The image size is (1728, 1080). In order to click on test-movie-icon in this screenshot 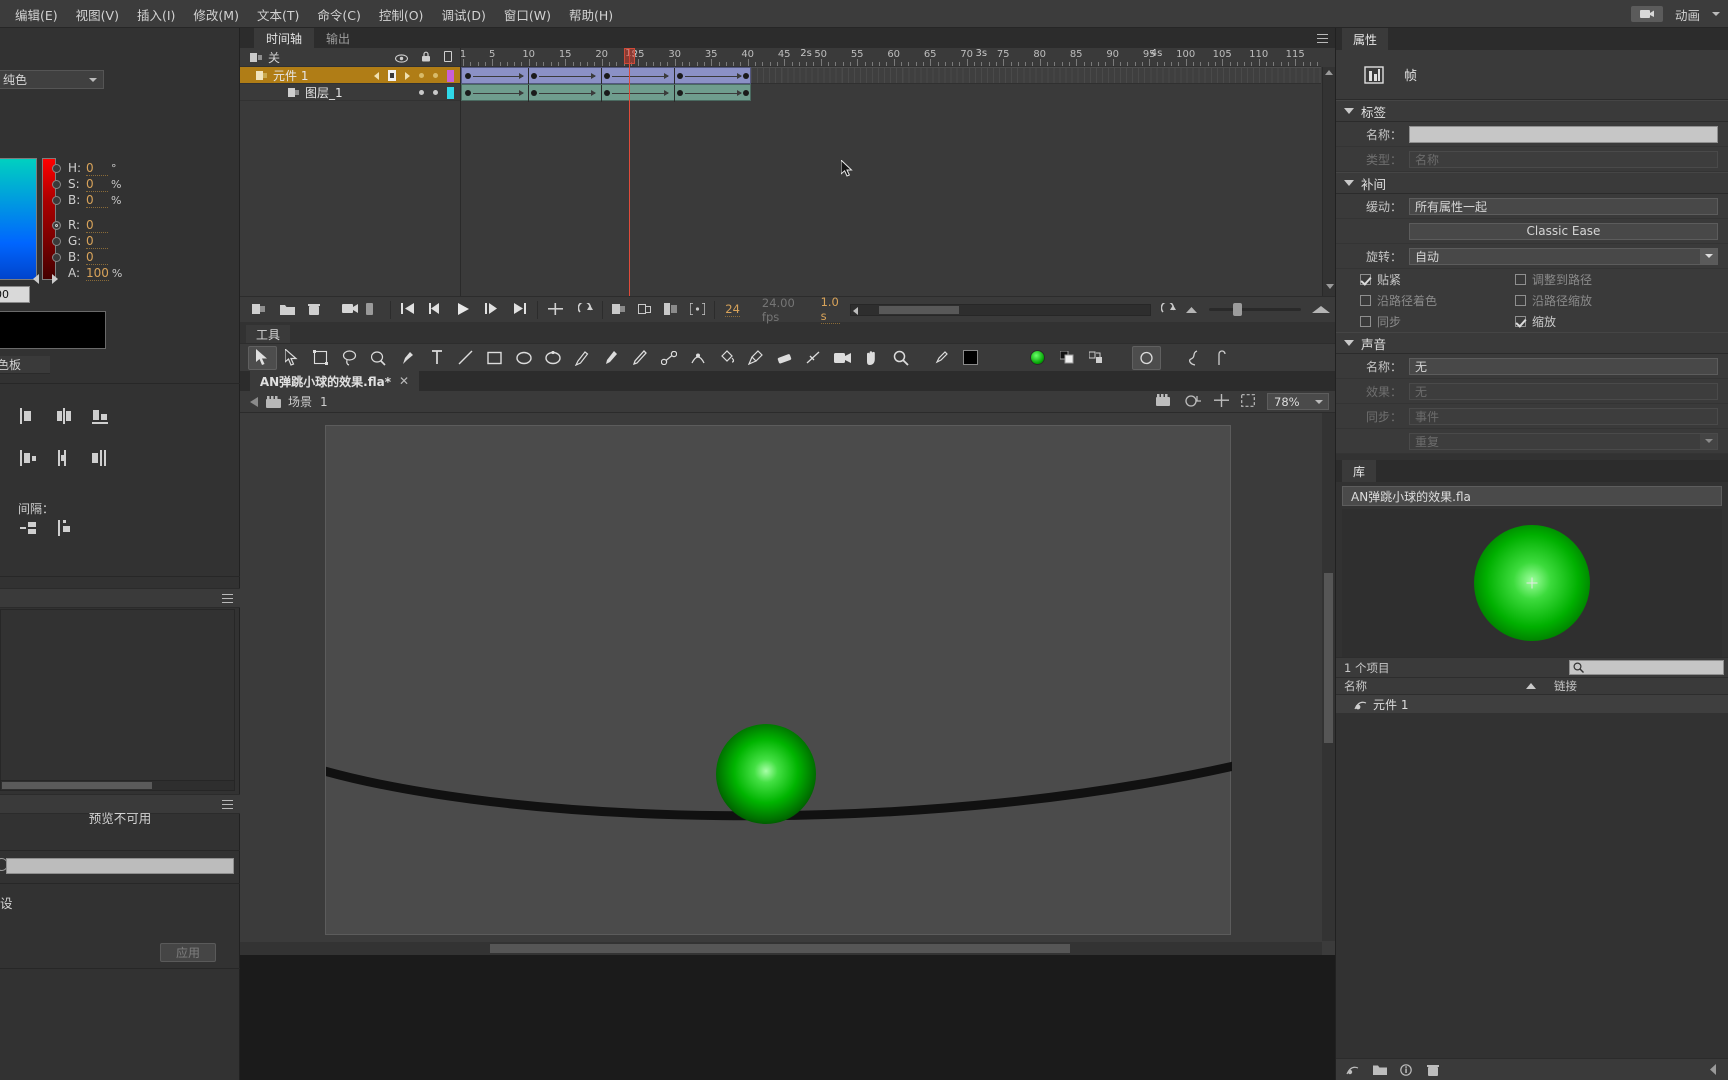, I will do `click(1646, 14)`.